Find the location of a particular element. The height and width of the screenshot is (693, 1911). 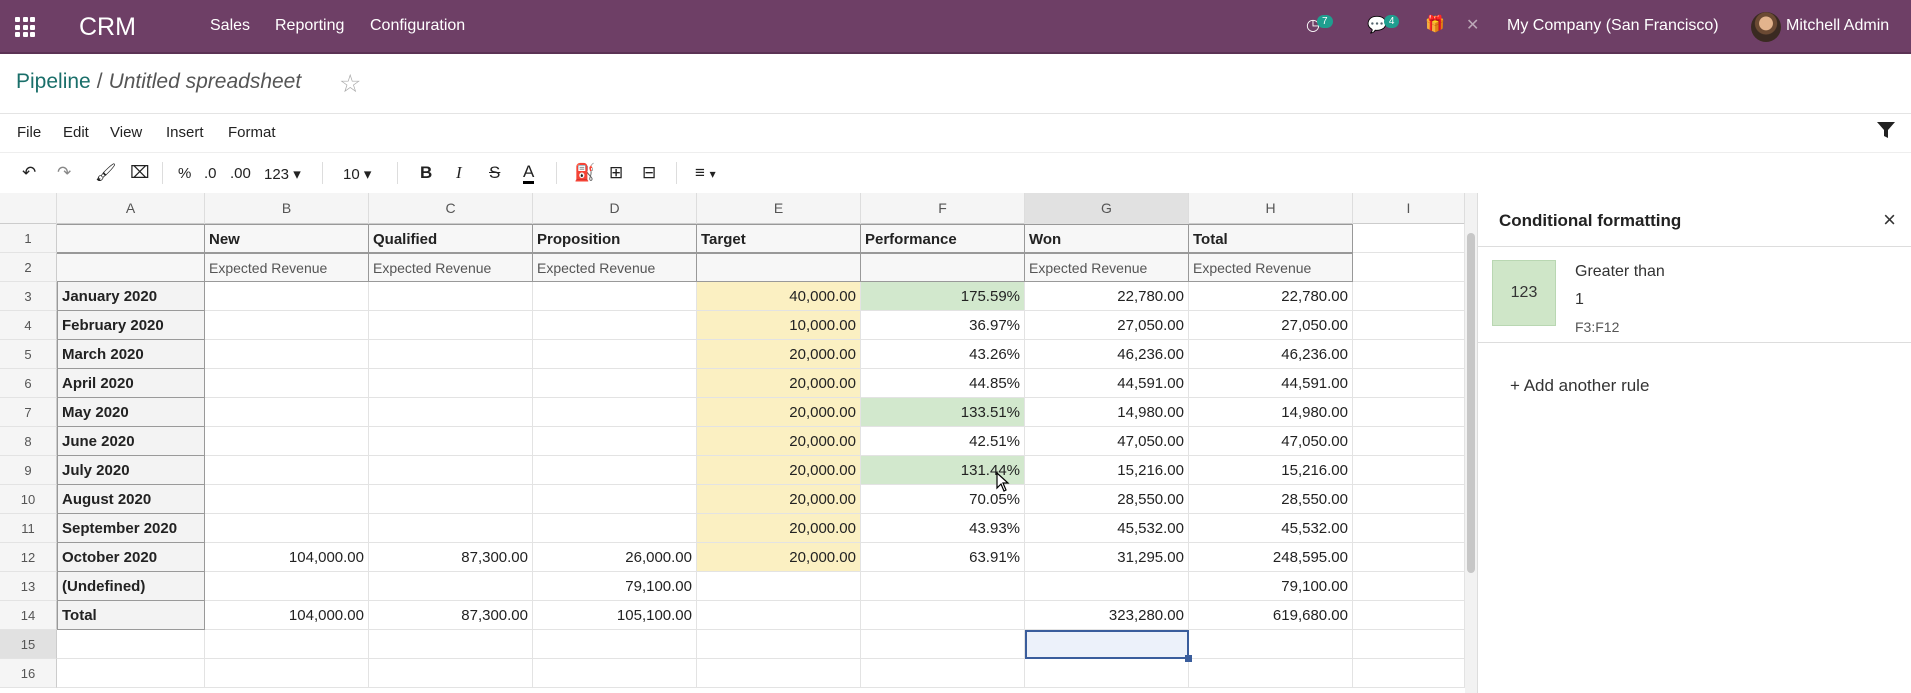

cell-i3 is located at coordinates (1409, 296).